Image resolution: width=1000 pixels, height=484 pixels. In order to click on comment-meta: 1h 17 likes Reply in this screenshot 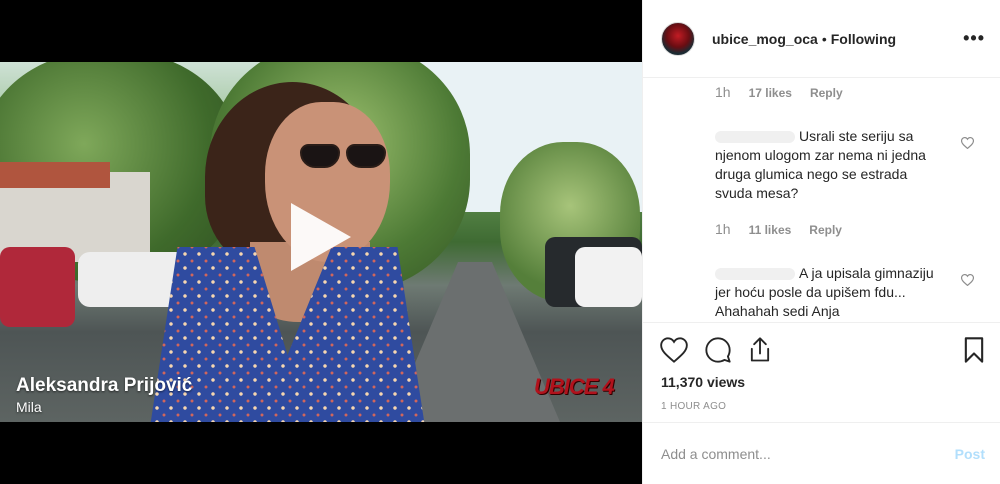, I will do `click(779, 93)`.